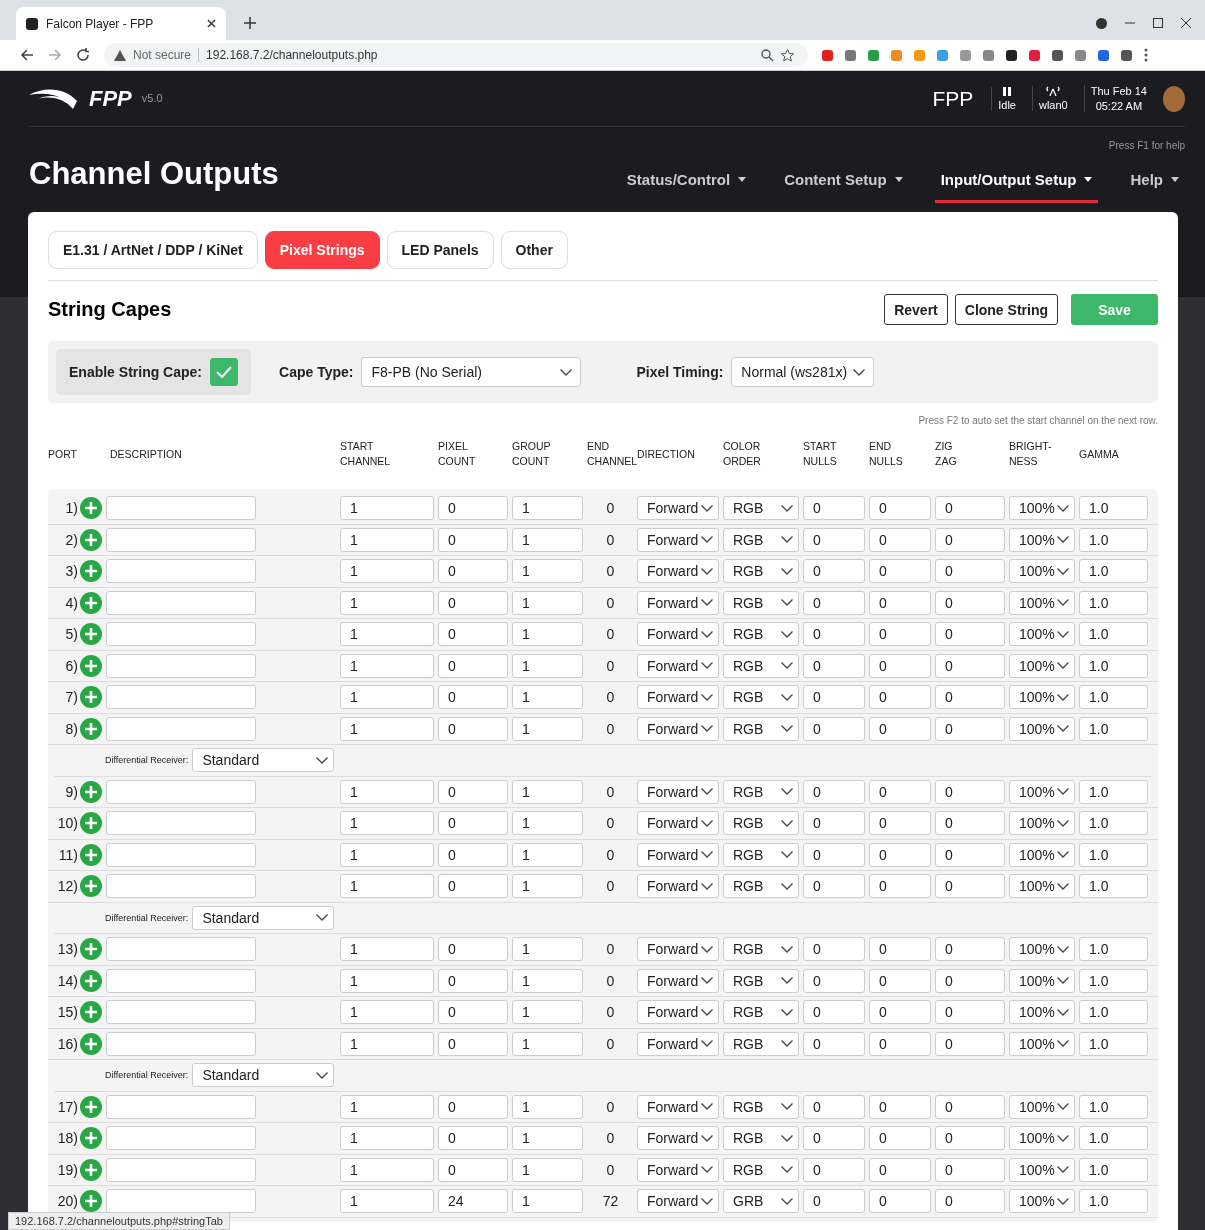 This screenshot has height=1230, width=1205. What do you see at coordinates (1057, 55) in the screenshot?
I see `extension-icon` at bounding box center [1057, 55].